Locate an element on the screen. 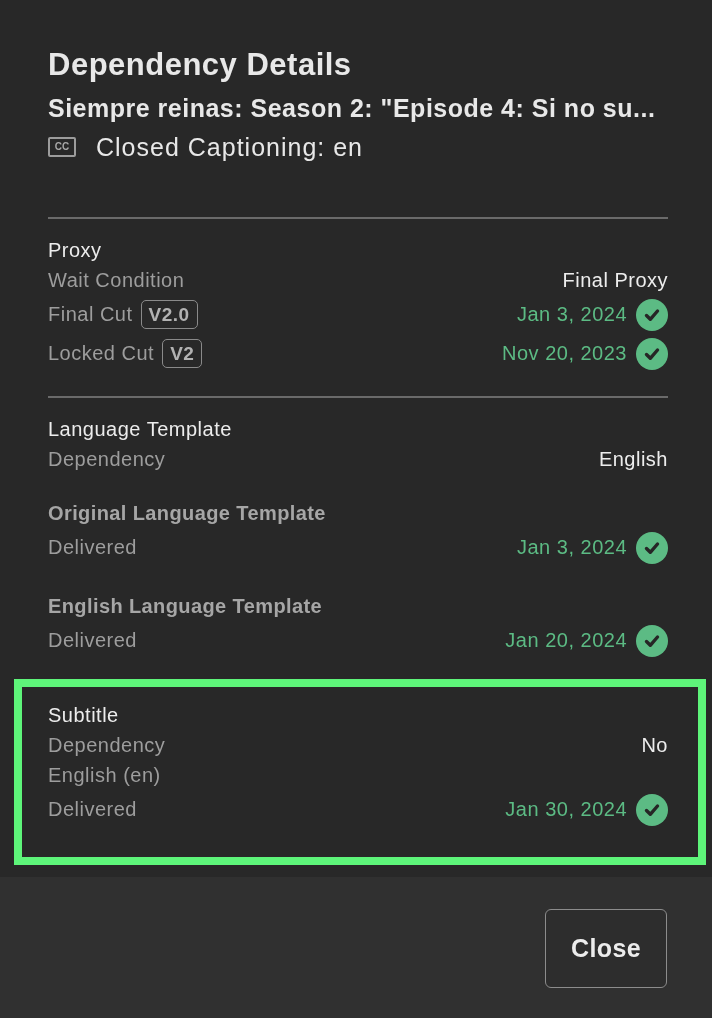  field-label: Locked Cut is located at coordinates (101, 353).